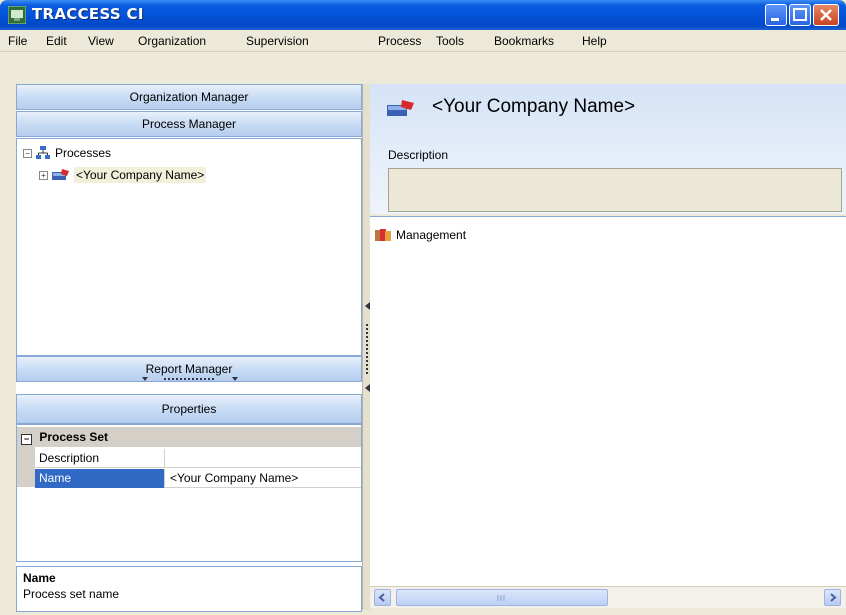 The image size is (846, 615). I want to click on expand-icon: +, so click(43, 175).